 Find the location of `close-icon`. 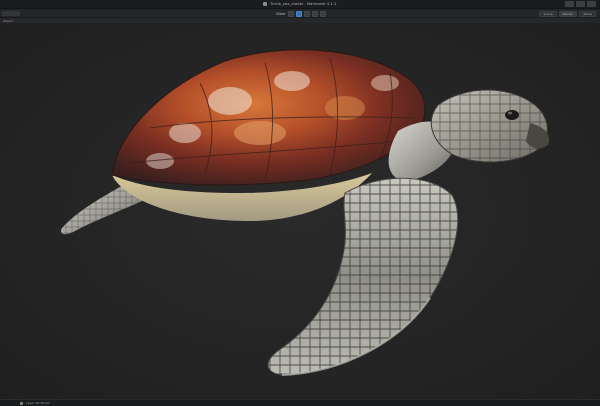

close-icon is located at coordinates (591, 4).